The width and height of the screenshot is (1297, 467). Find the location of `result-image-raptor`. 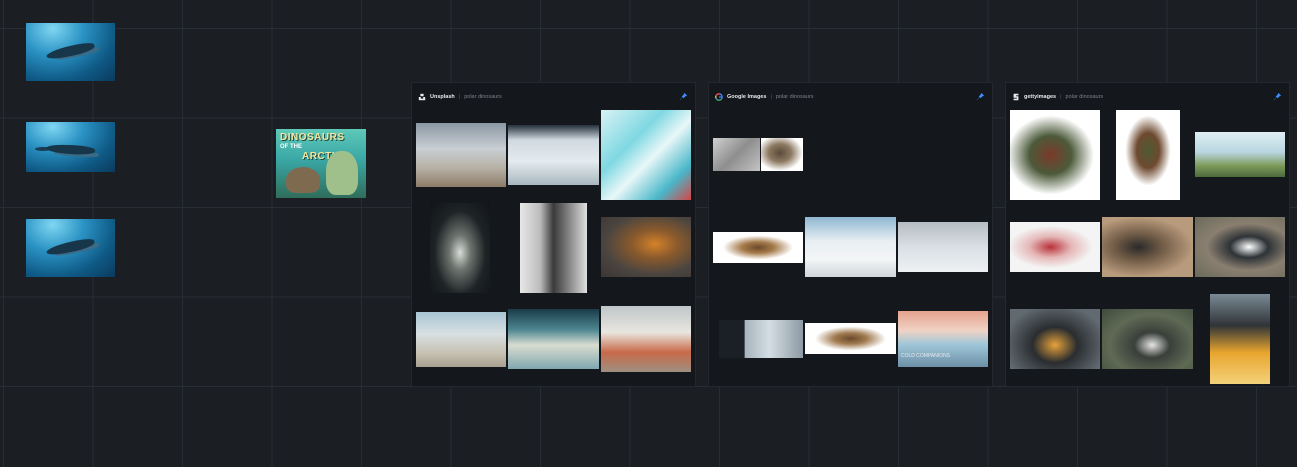

result-image-raptor is located at coordinates (758, 247).